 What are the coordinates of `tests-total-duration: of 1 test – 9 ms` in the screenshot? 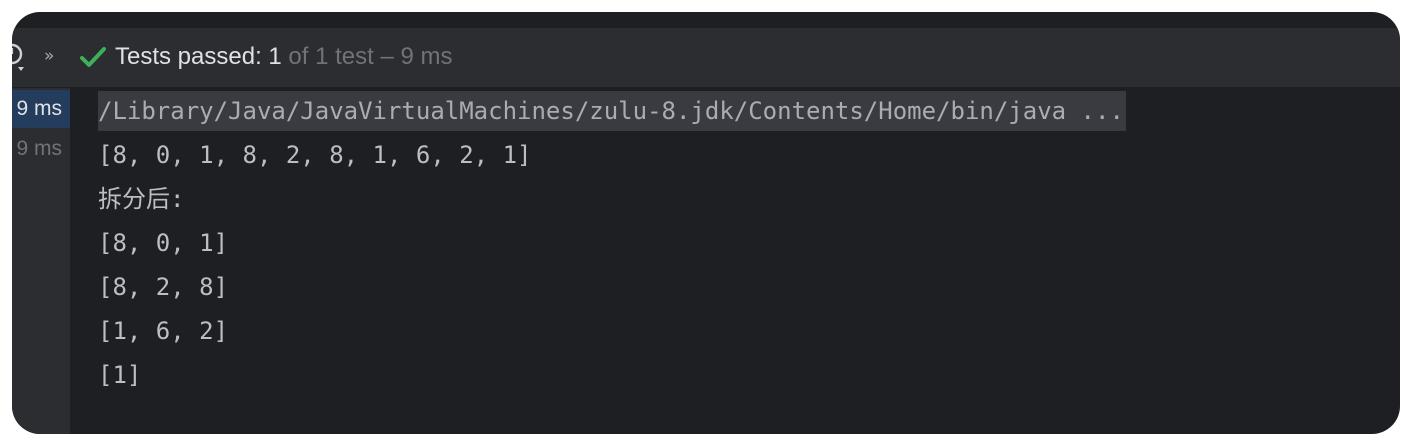 It's located at (367, 56).